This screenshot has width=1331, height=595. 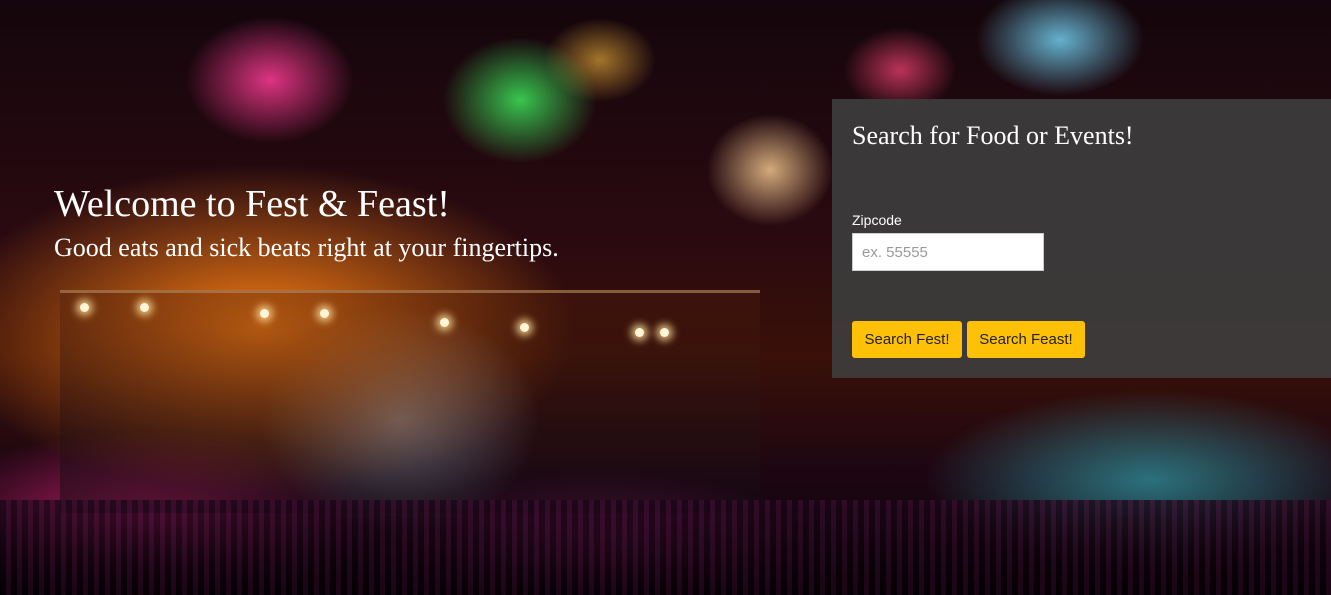 What do you see at coordinates (877, 220) in the screenshot?
I see `zipcode-label: Zipcode` at bounding box center [877, 220].